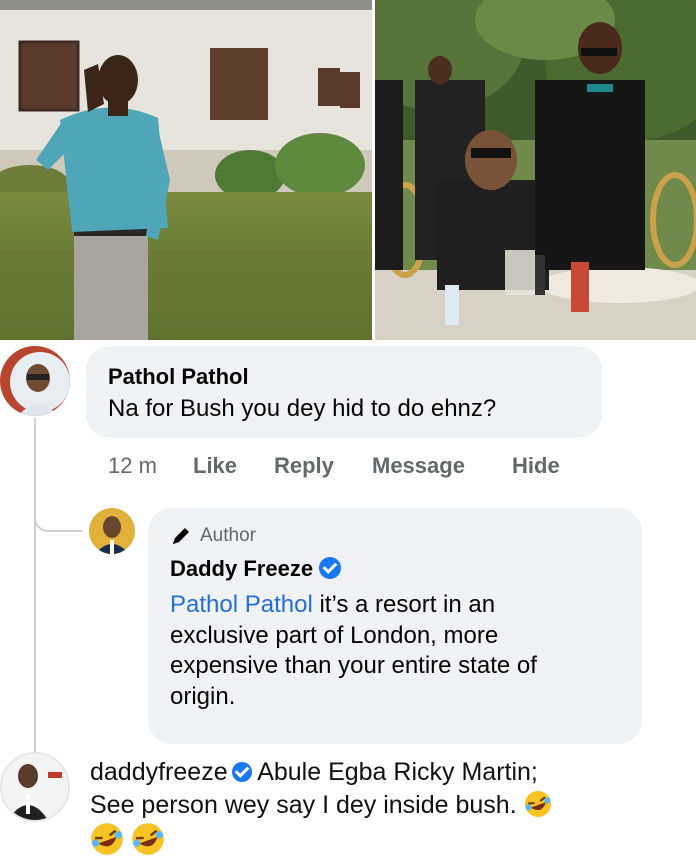  What do you see at coordinates (241, 568) in the screenshot?
I see `reply-author-name-text: Daddy Freeze` at bounding box center [241, 568].